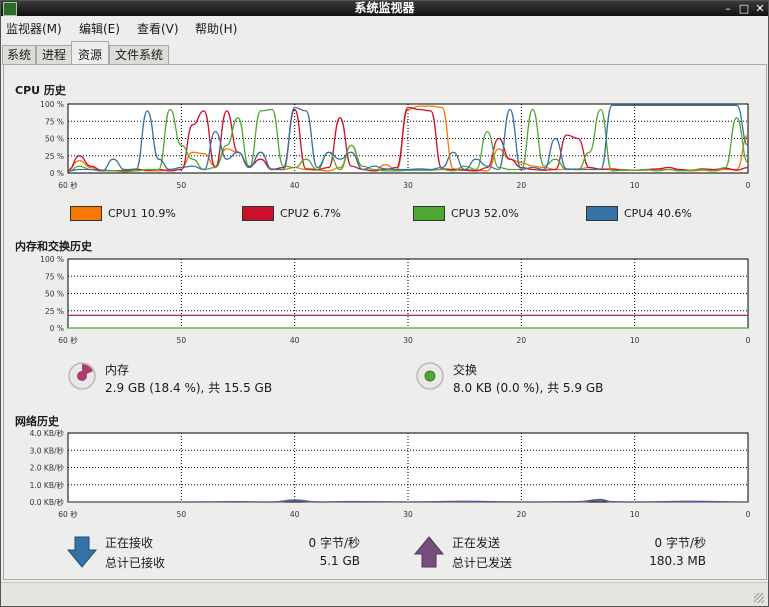  Describe the element at coordinates (680, 543) in the screenshot. I see `sending-rate: 0 字节/秒` at that location.